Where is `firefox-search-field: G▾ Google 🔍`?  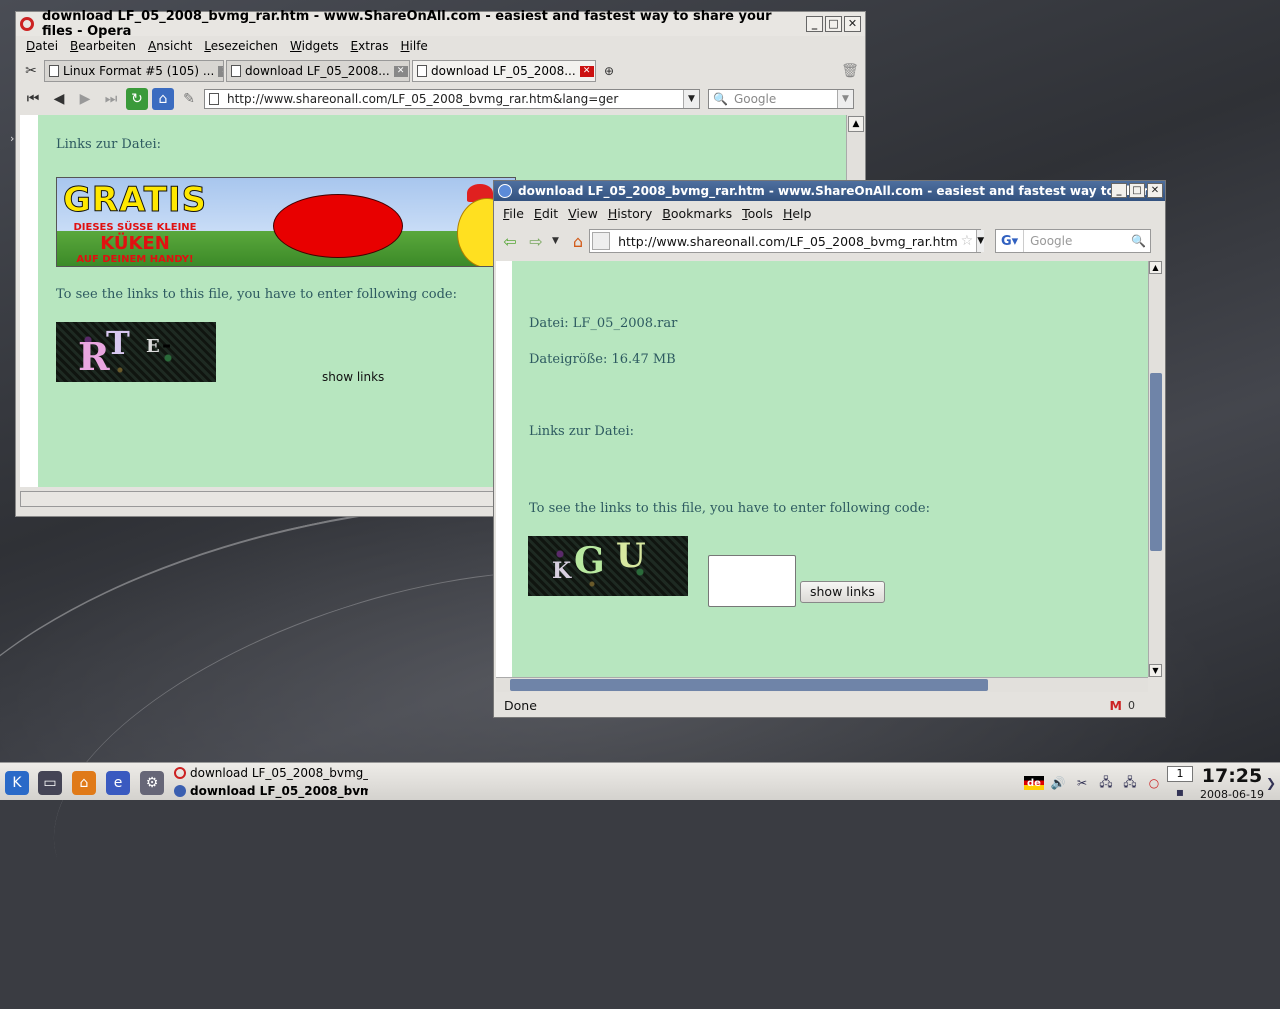
firefox-search-field: G▾ Google 🔍 is located at coordinates (1073, 241).